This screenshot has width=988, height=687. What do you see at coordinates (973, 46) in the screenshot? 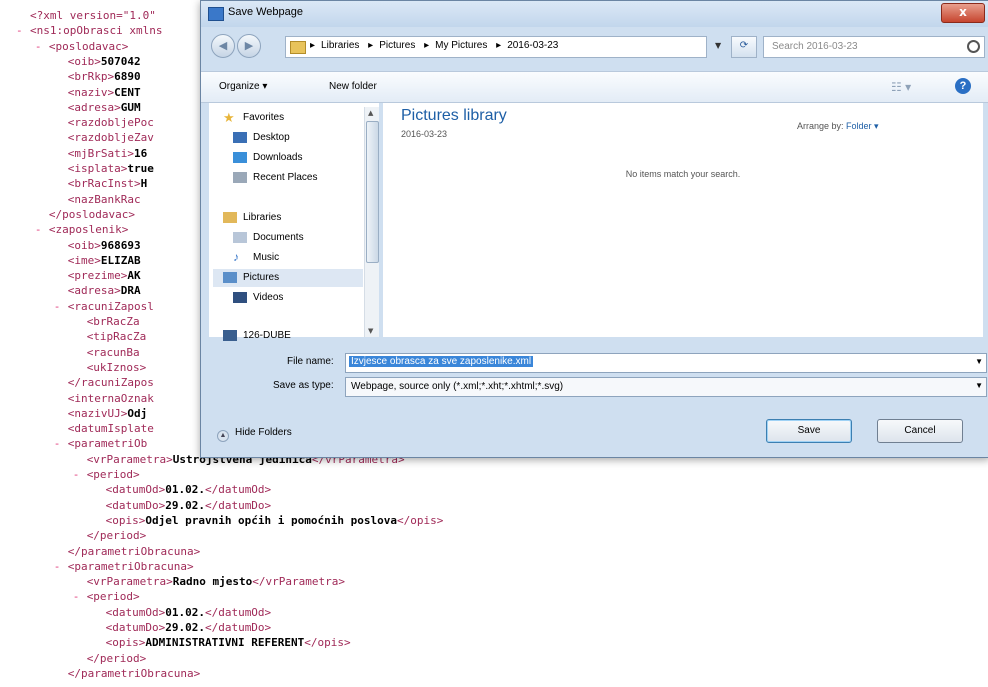
I see `search-icon` at bounding box center [973, 46].